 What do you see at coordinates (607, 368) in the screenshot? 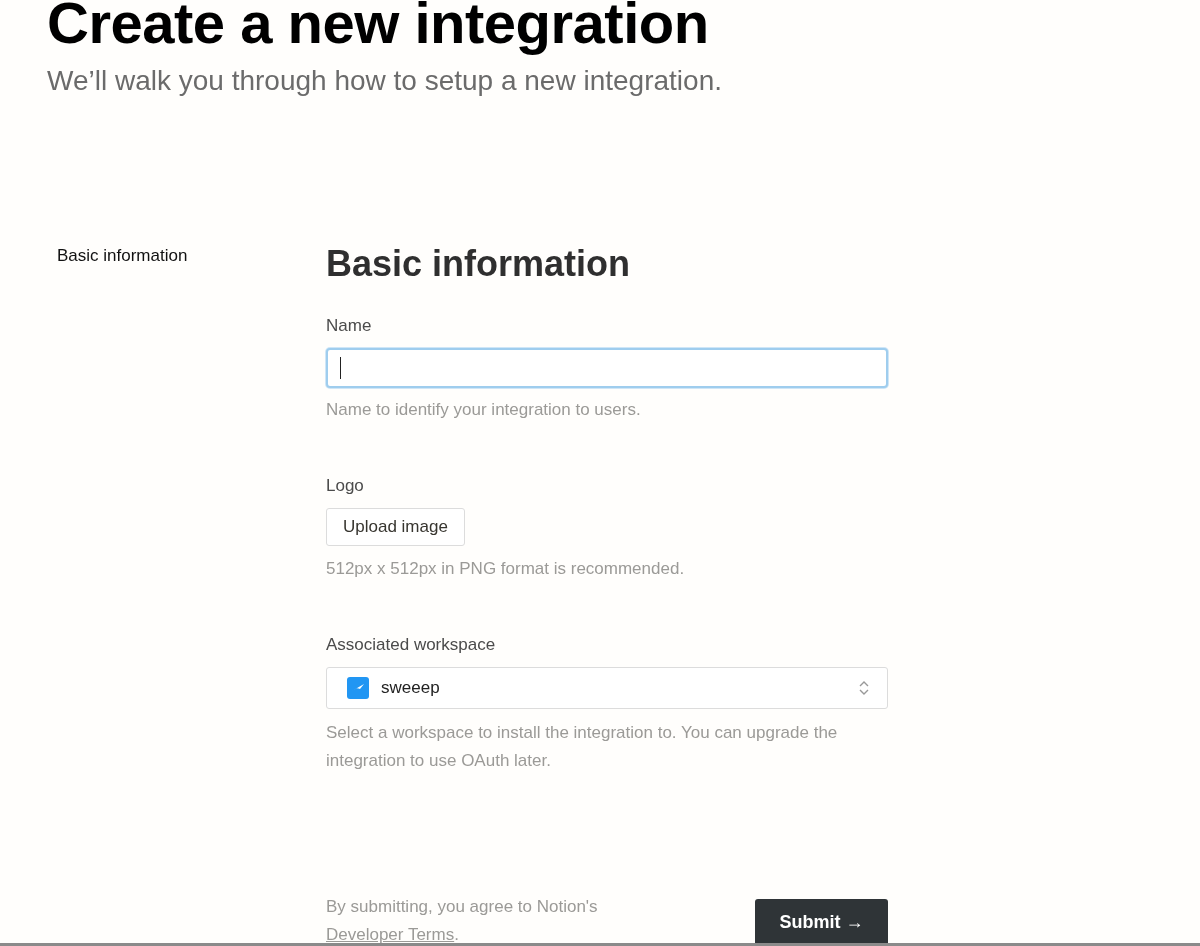
I see `name-input-field` at bounding box center [607, 368].